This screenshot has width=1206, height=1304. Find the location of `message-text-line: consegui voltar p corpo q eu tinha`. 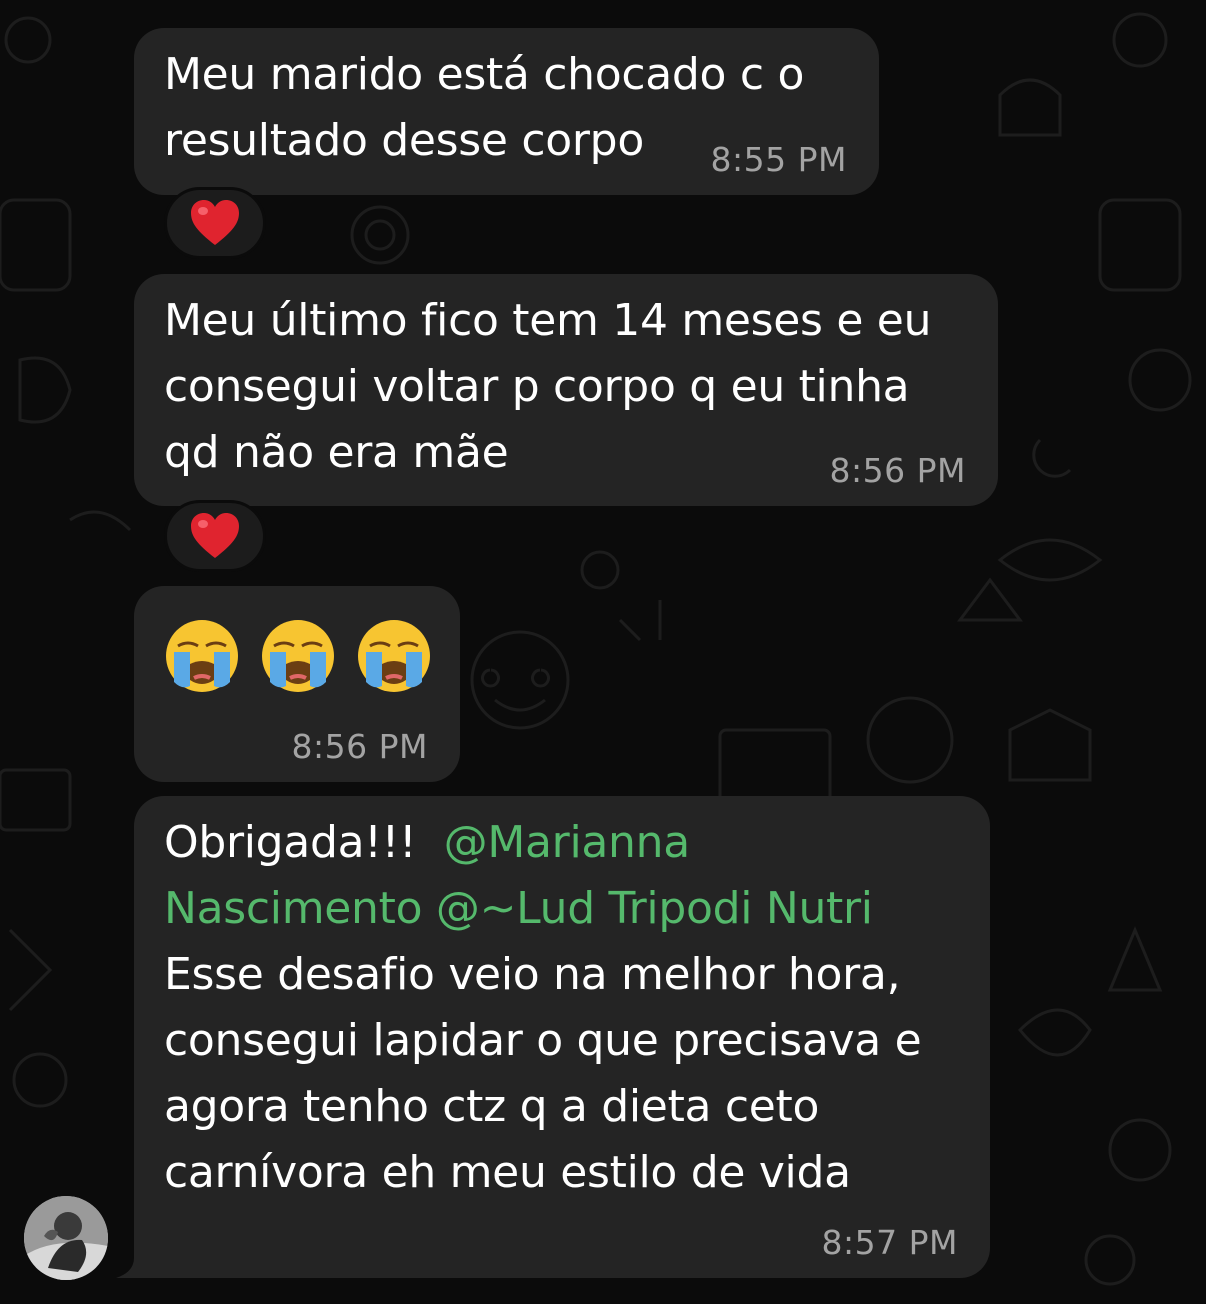

message-text-line: consegui voltar p corpo q eu tinha is located at coordinates (537, 386).